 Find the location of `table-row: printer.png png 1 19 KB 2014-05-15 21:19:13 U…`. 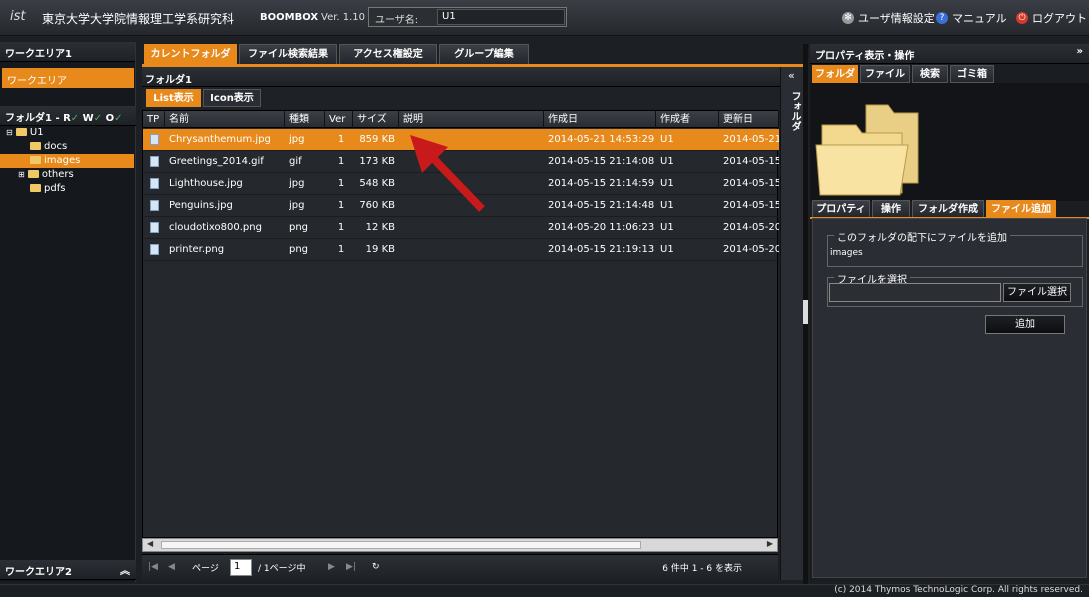

table-row: printer.png png 1 19 KB 2014-05-15 21:19:13 U… is located at coordinates (461, 250).